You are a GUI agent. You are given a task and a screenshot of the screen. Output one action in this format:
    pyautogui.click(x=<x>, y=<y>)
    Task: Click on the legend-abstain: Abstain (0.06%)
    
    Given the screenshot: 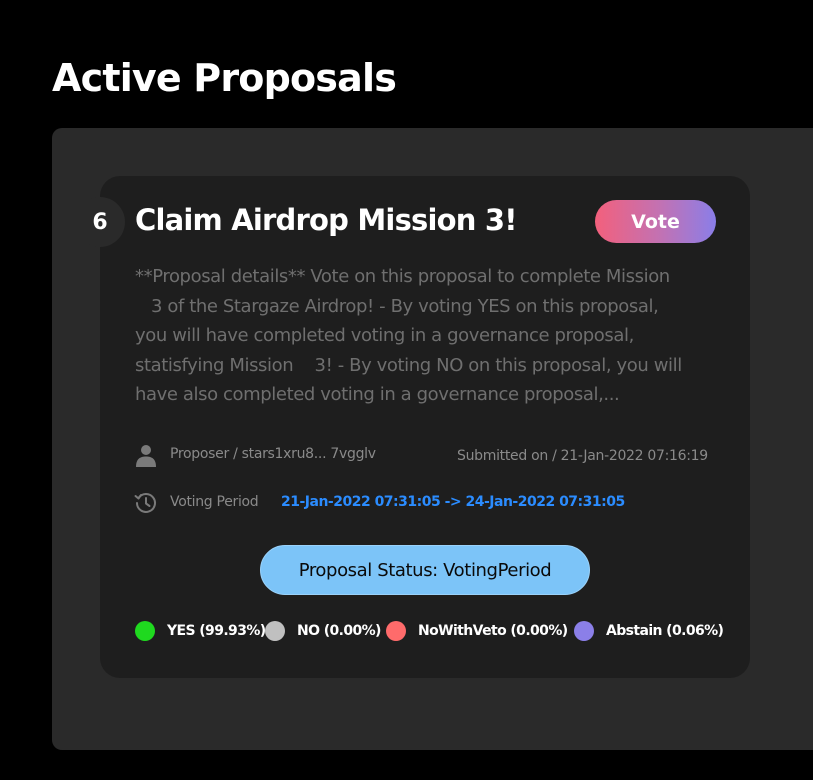 What is the action you would take?
    pyautogui.click(x=649, y=631)
    